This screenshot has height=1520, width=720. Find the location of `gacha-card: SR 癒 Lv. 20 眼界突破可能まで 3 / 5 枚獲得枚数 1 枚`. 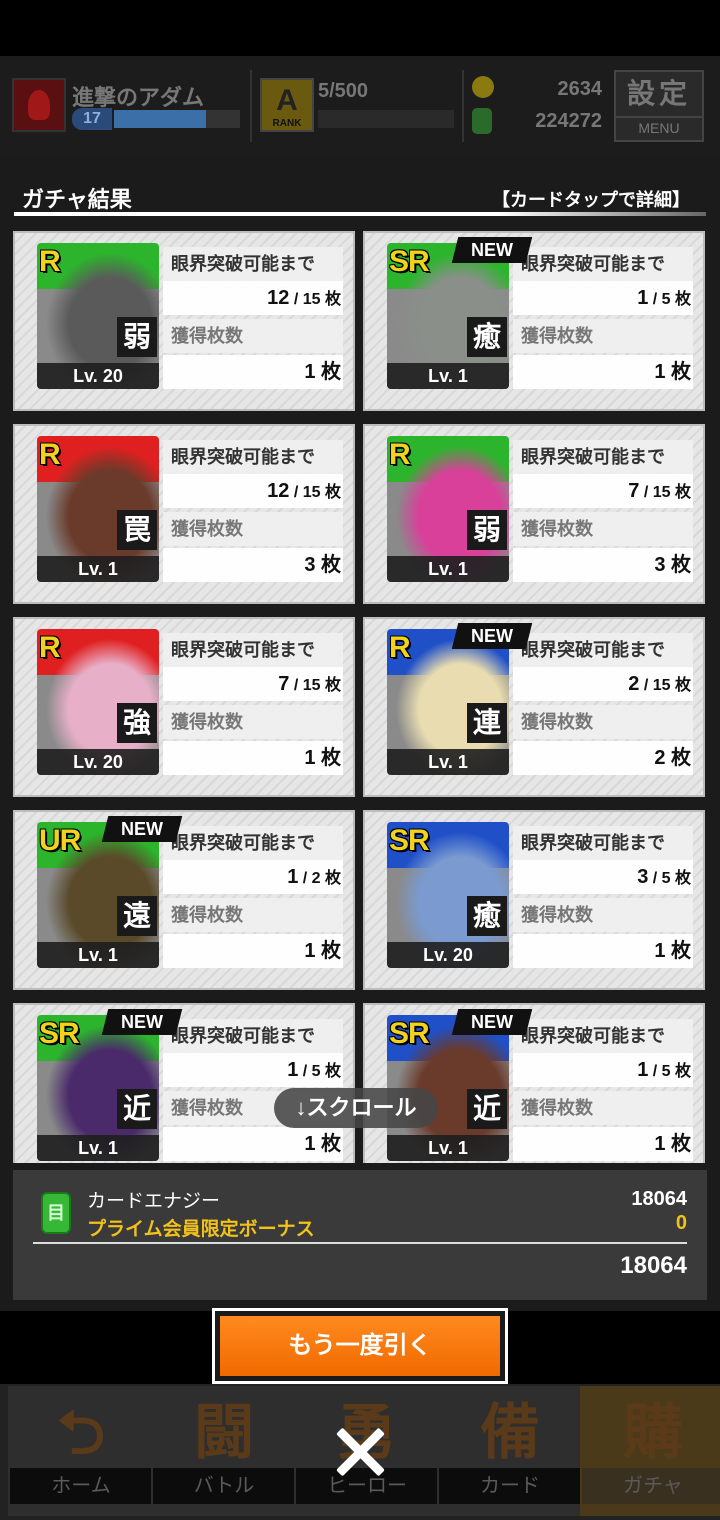

gacha-card: SR 癒 Lv. 20 眼界突破可能まで 3 / 5 枚獲得枚数 1 枚 is located at coordinates (534, 900).